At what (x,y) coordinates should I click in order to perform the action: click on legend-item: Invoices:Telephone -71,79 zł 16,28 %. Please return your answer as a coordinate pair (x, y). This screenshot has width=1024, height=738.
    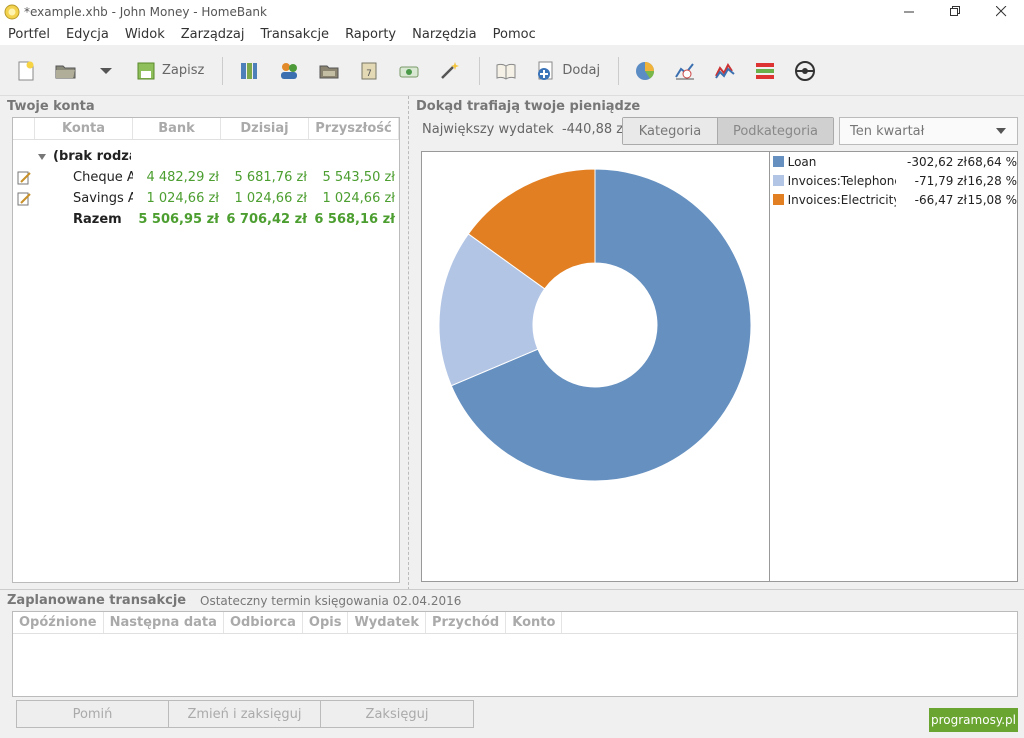
    Looking at the image, I should click on (893, 180).